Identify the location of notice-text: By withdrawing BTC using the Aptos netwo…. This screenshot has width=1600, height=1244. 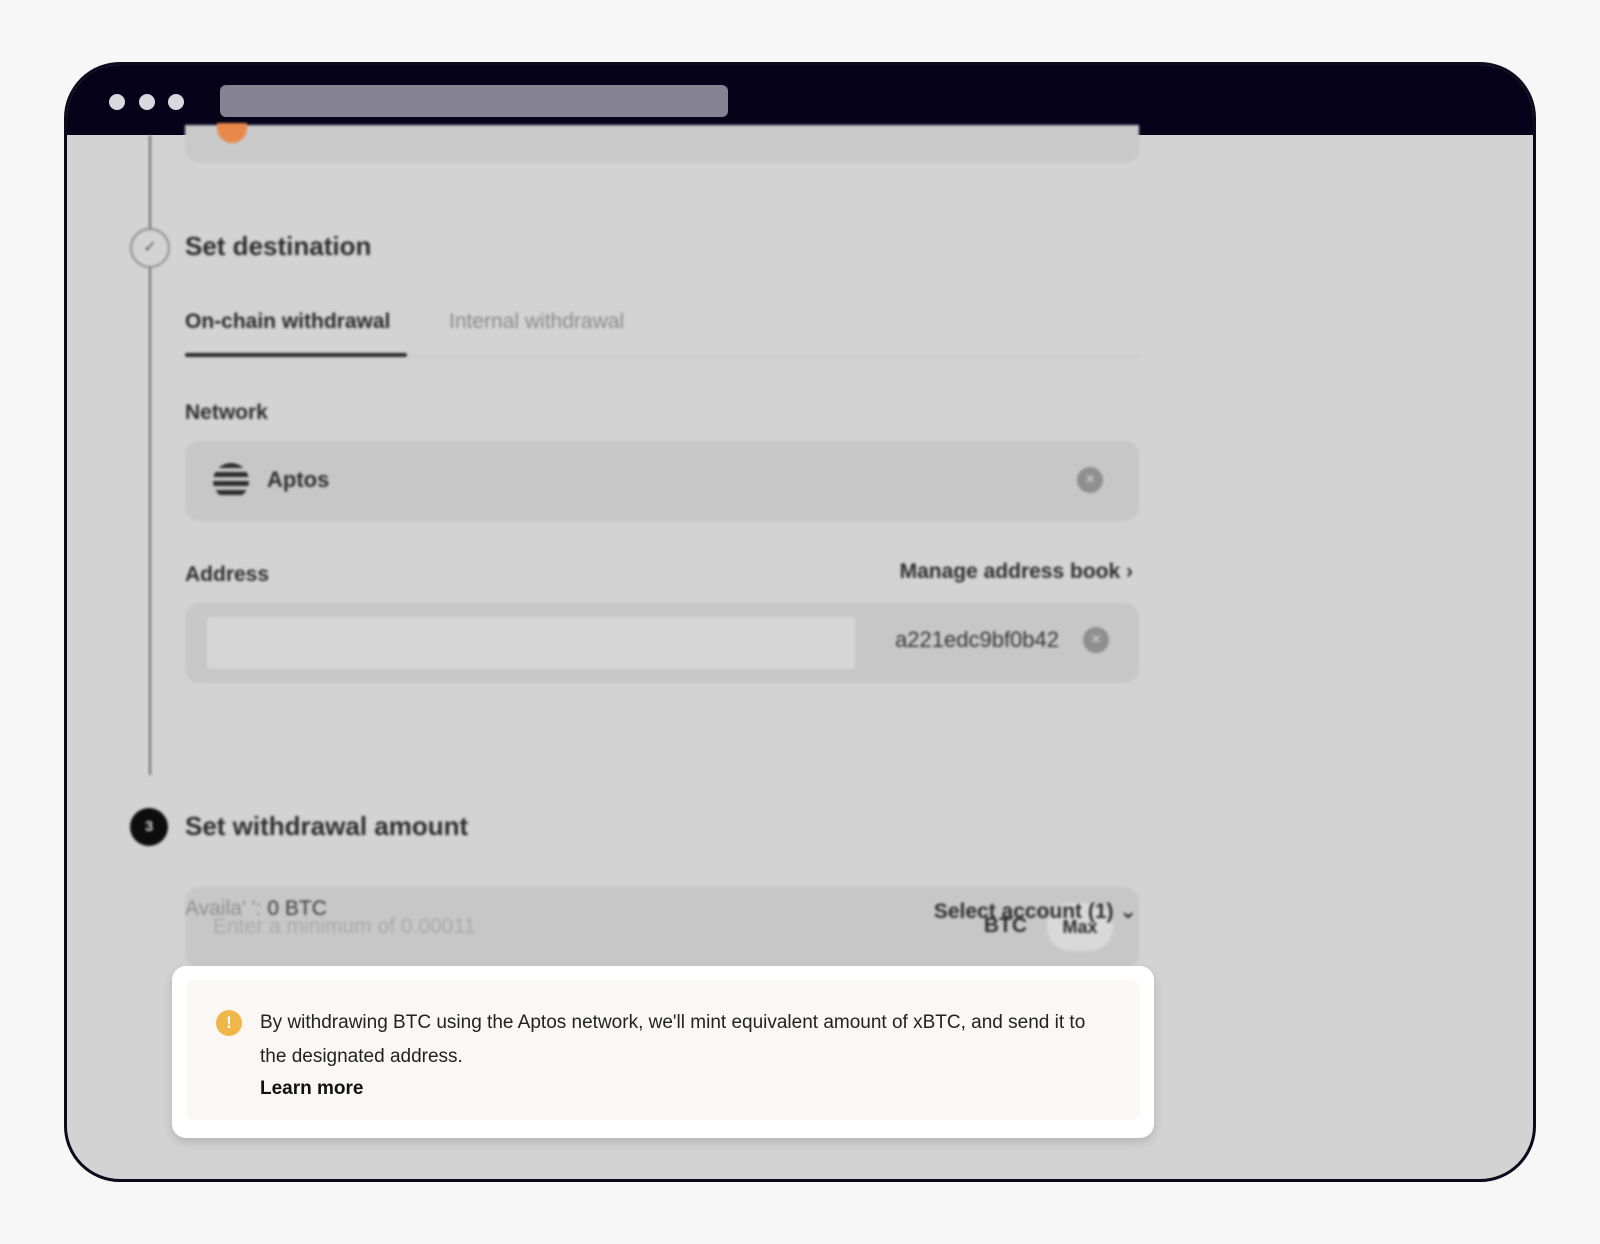
(673, 1039).